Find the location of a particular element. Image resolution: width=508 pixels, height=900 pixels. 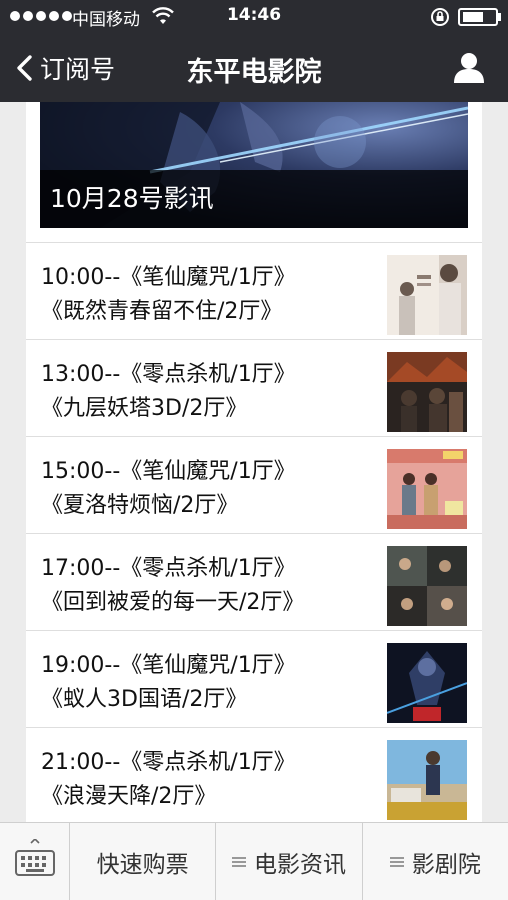

status-bar: 中国移动 14:46 is located at coordinates (254, 17).